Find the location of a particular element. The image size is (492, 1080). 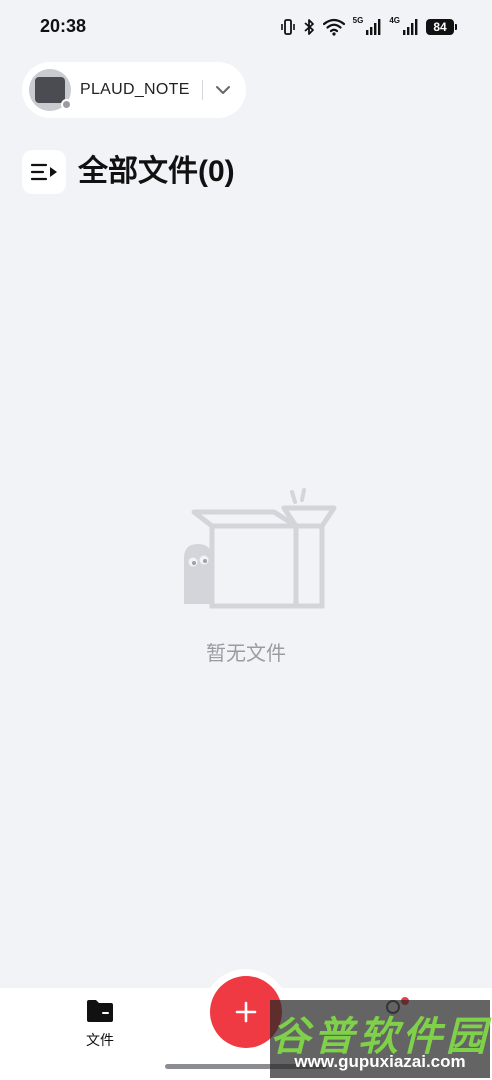

empty-box-illustration is located at coordinates (260, 548).